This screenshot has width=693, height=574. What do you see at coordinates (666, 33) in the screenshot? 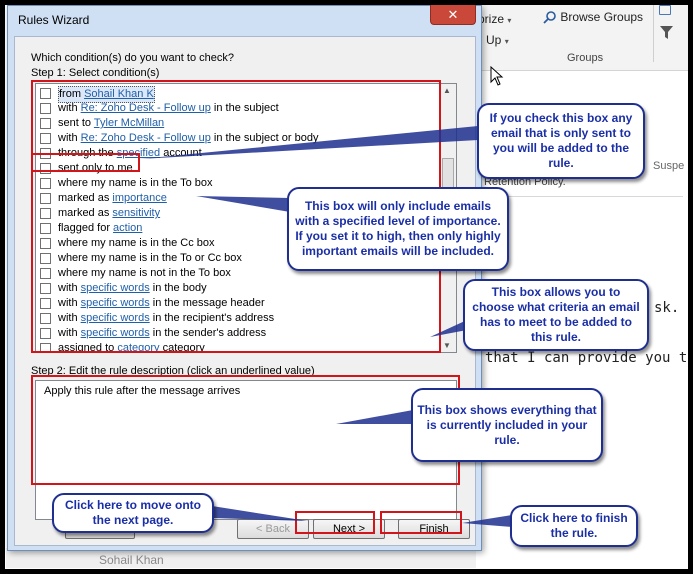
I see `filter-icon` at bounding box center [666, 33].